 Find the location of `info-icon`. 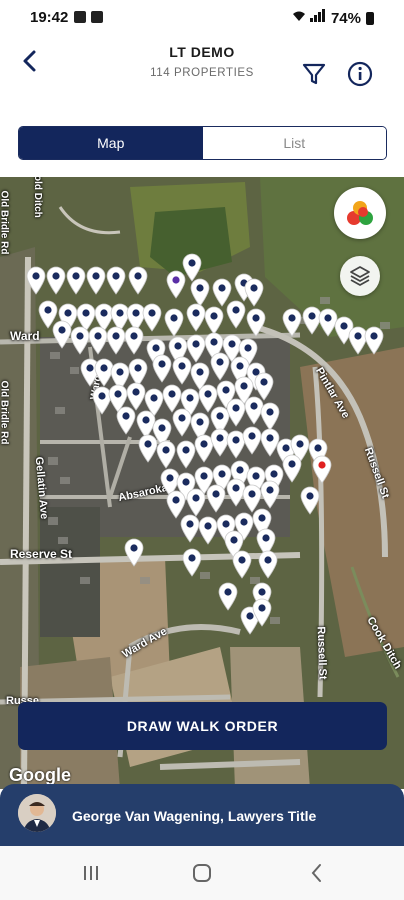

info-icon is located at coordinates (360, 74).